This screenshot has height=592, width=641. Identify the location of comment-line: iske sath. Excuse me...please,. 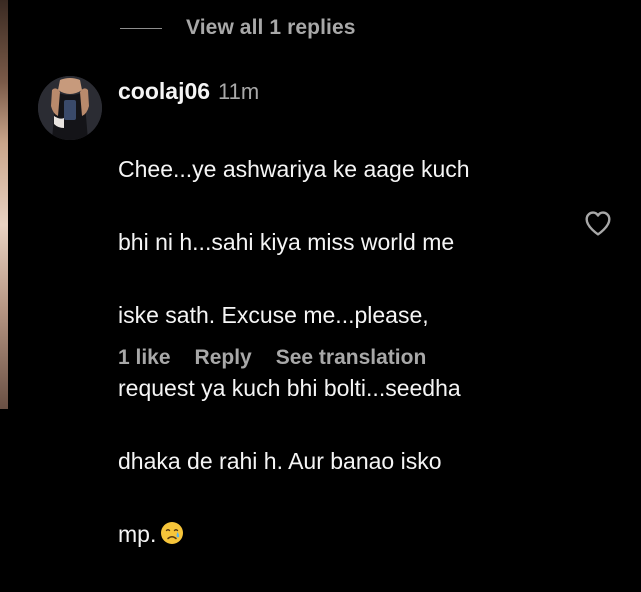
(273, 314).